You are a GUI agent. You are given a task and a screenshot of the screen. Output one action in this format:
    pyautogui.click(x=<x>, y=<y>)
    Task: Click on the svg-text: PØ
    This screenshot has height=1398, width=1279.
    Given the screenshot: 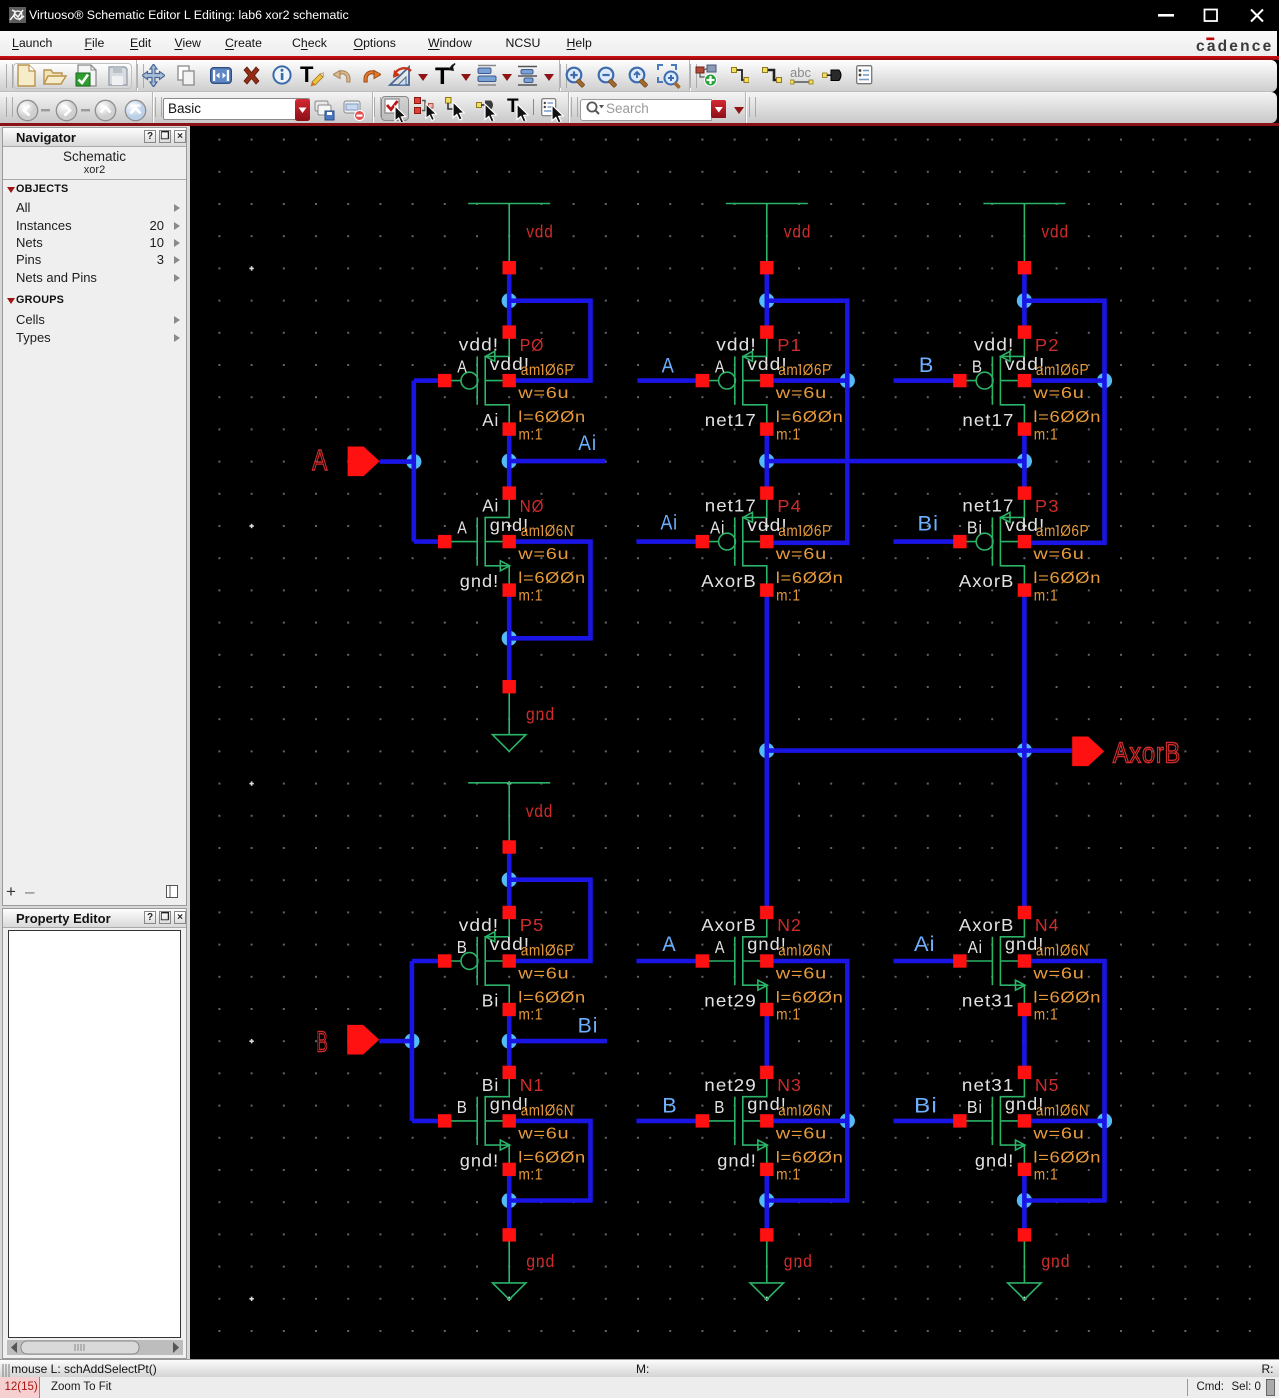 What is the action you would take?
    pyautogui.click(x=532, y=345)
    